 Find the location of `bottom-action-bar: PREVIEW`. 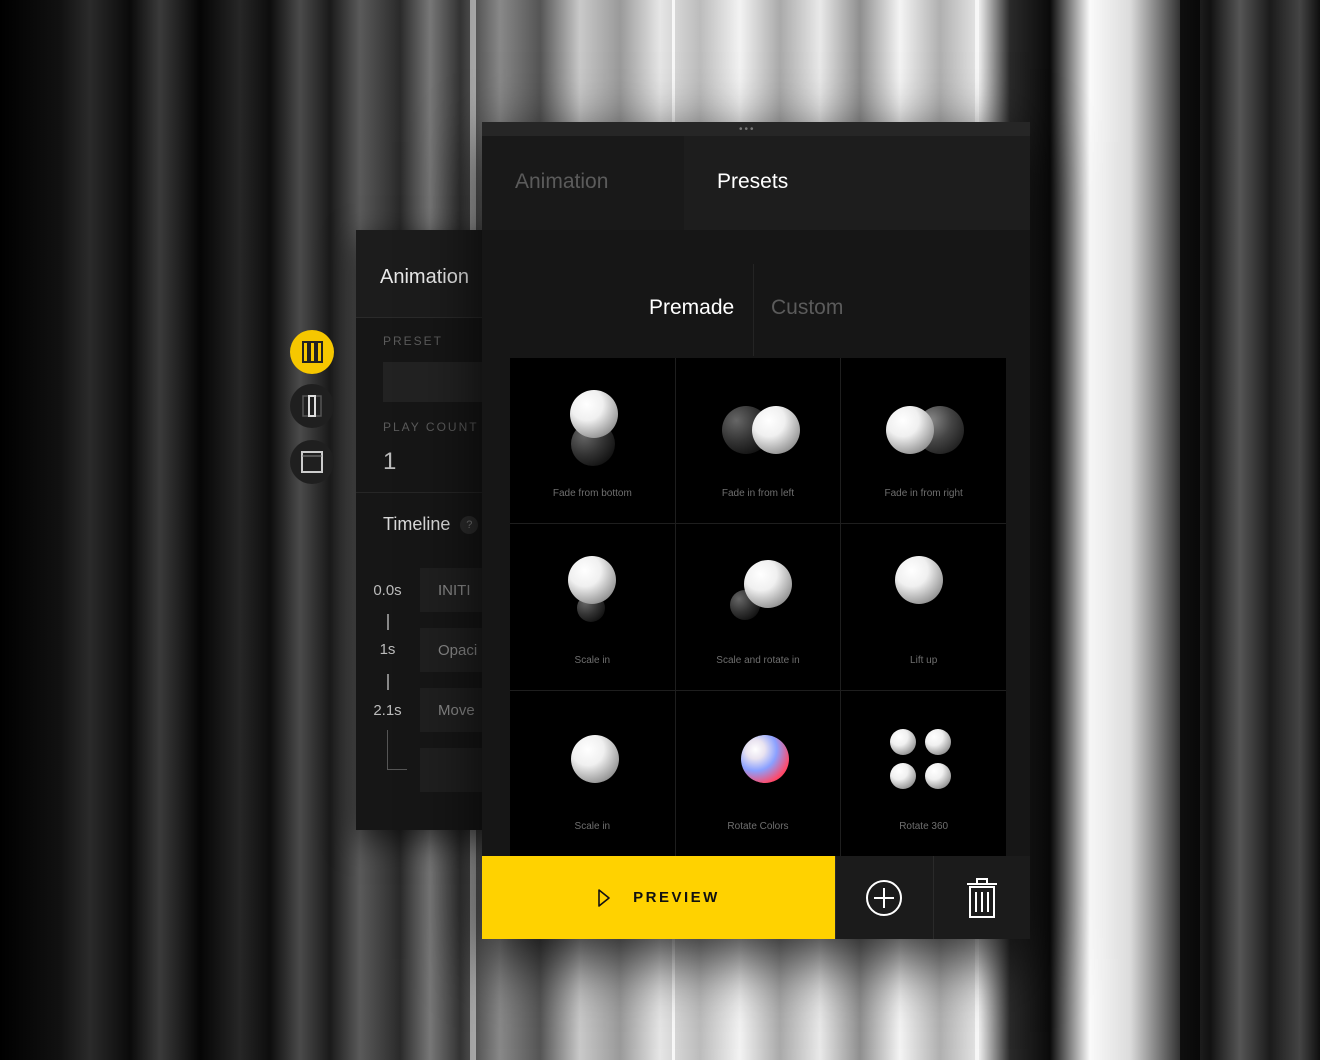

bottom-action-bar: PREVIEW is located at coordinates (756, 897).